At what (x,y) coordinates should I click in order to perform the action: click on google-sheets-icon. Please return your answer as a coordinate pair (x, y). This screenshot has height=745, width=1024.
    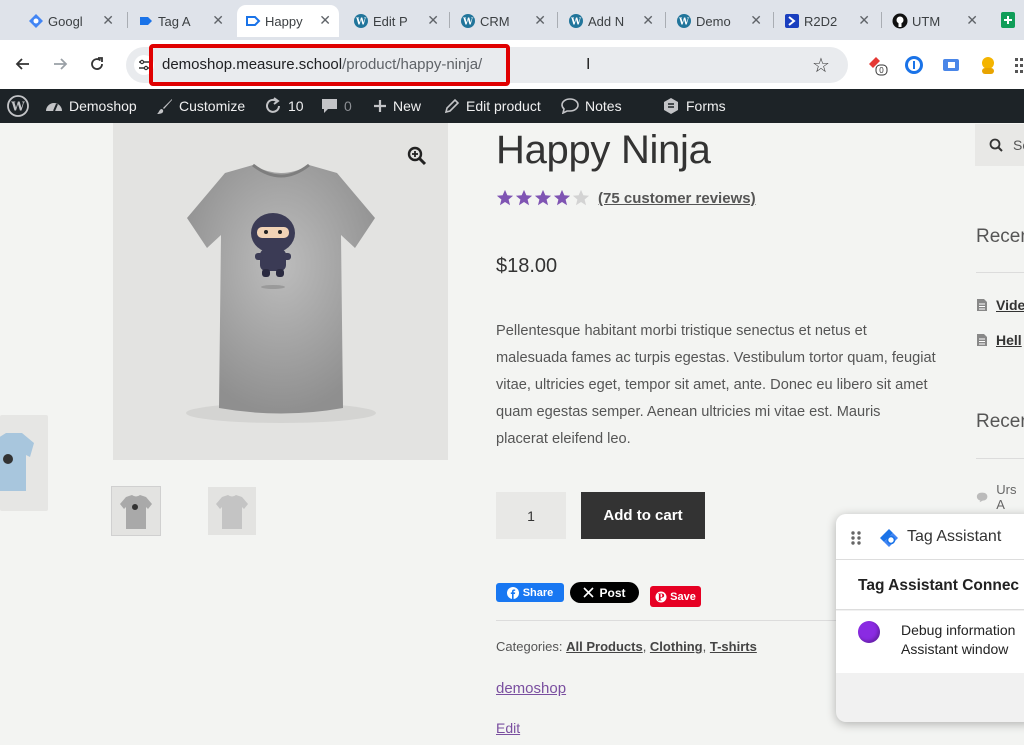
    Looking at the image, I should click on (1008, 20).